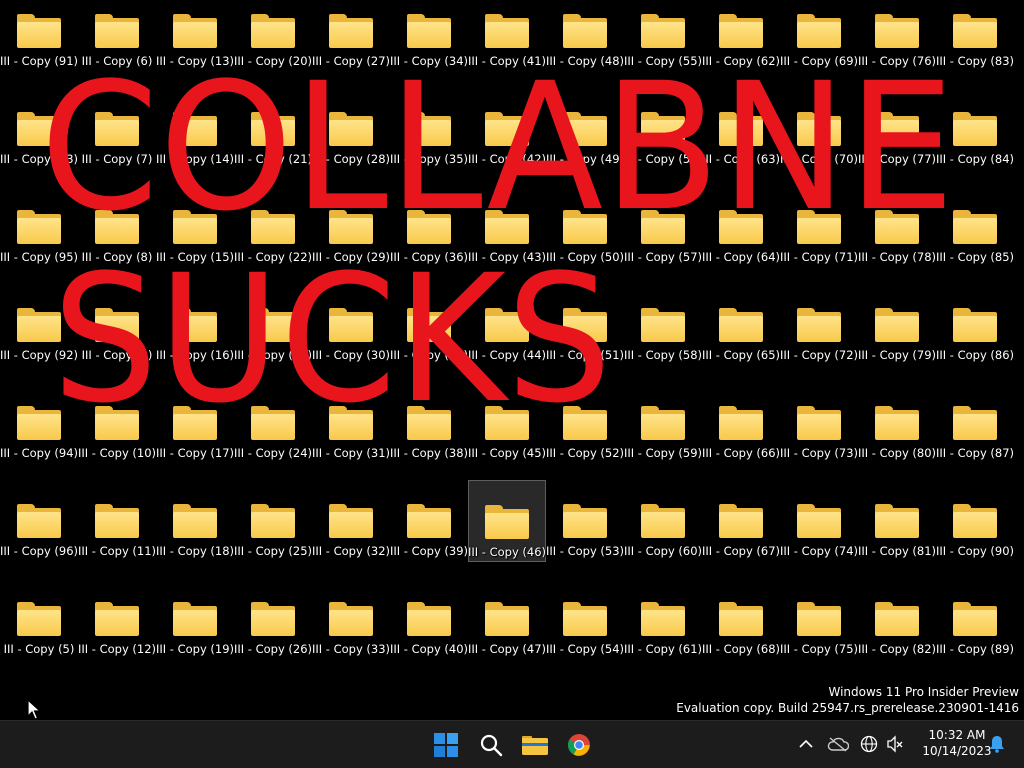  What do you see at coordinates (585, 40) in the screenshot?
I see `desktop-folder-item: III - Copy (48)` at bounding box center [585, 40].